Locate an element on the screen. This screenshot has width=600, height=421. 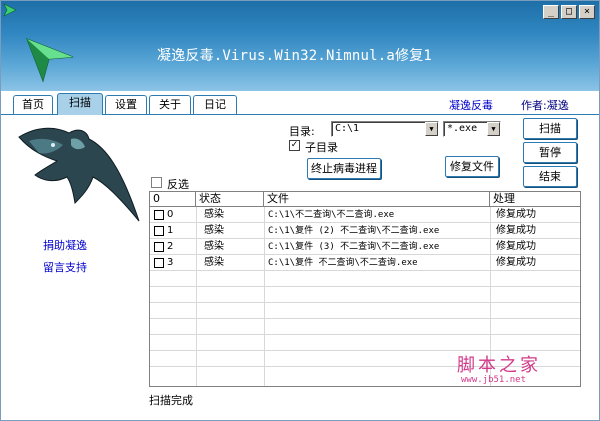
close-button: × is located at coordinates (587, 12).